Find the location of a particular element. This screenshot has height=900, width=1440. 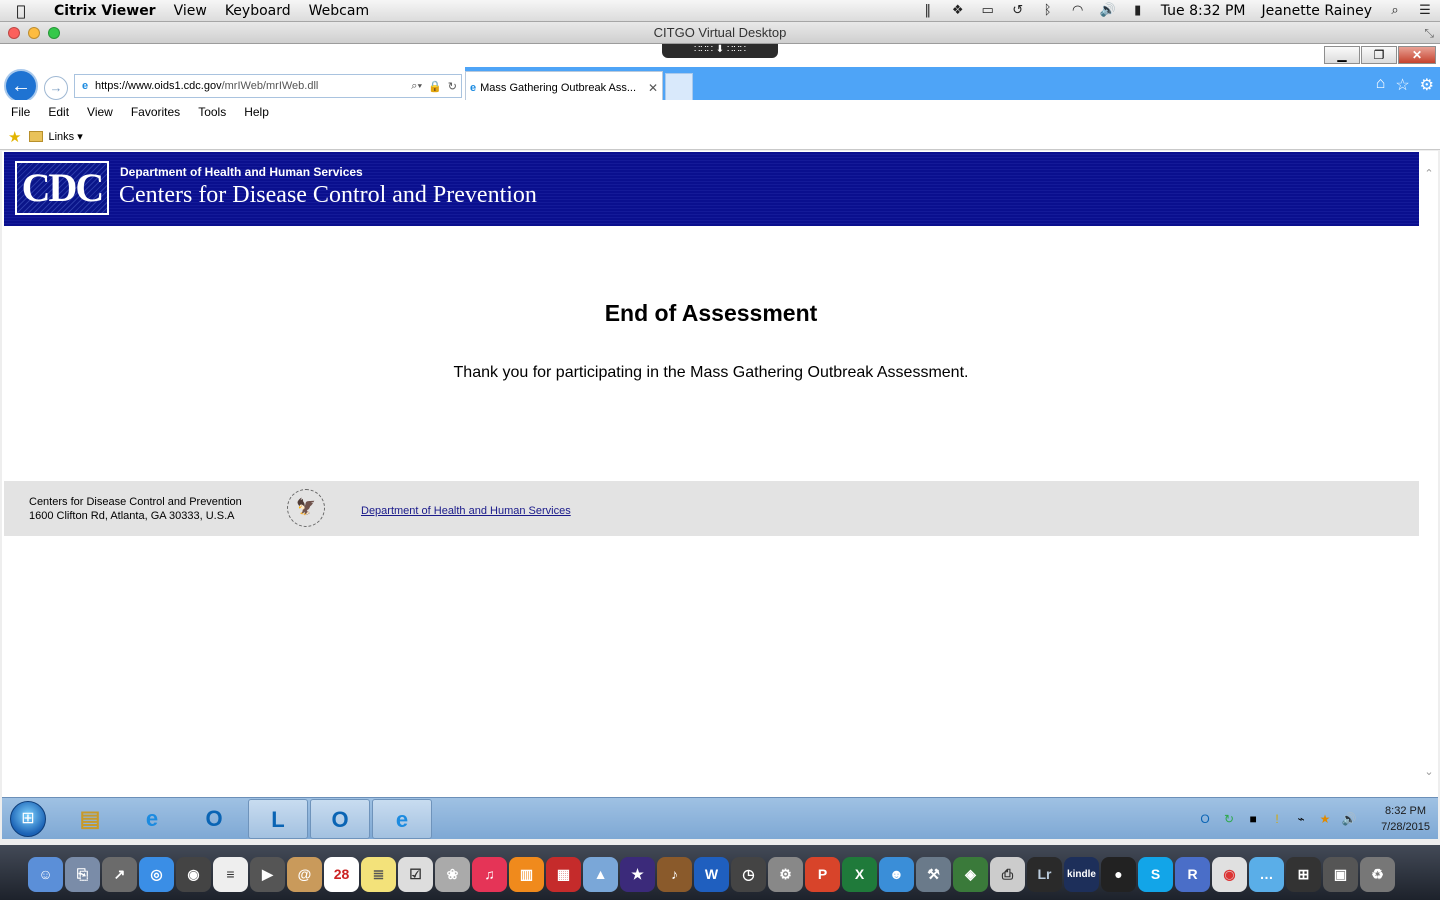

menu-file: File is located at coordinates (20, 112).